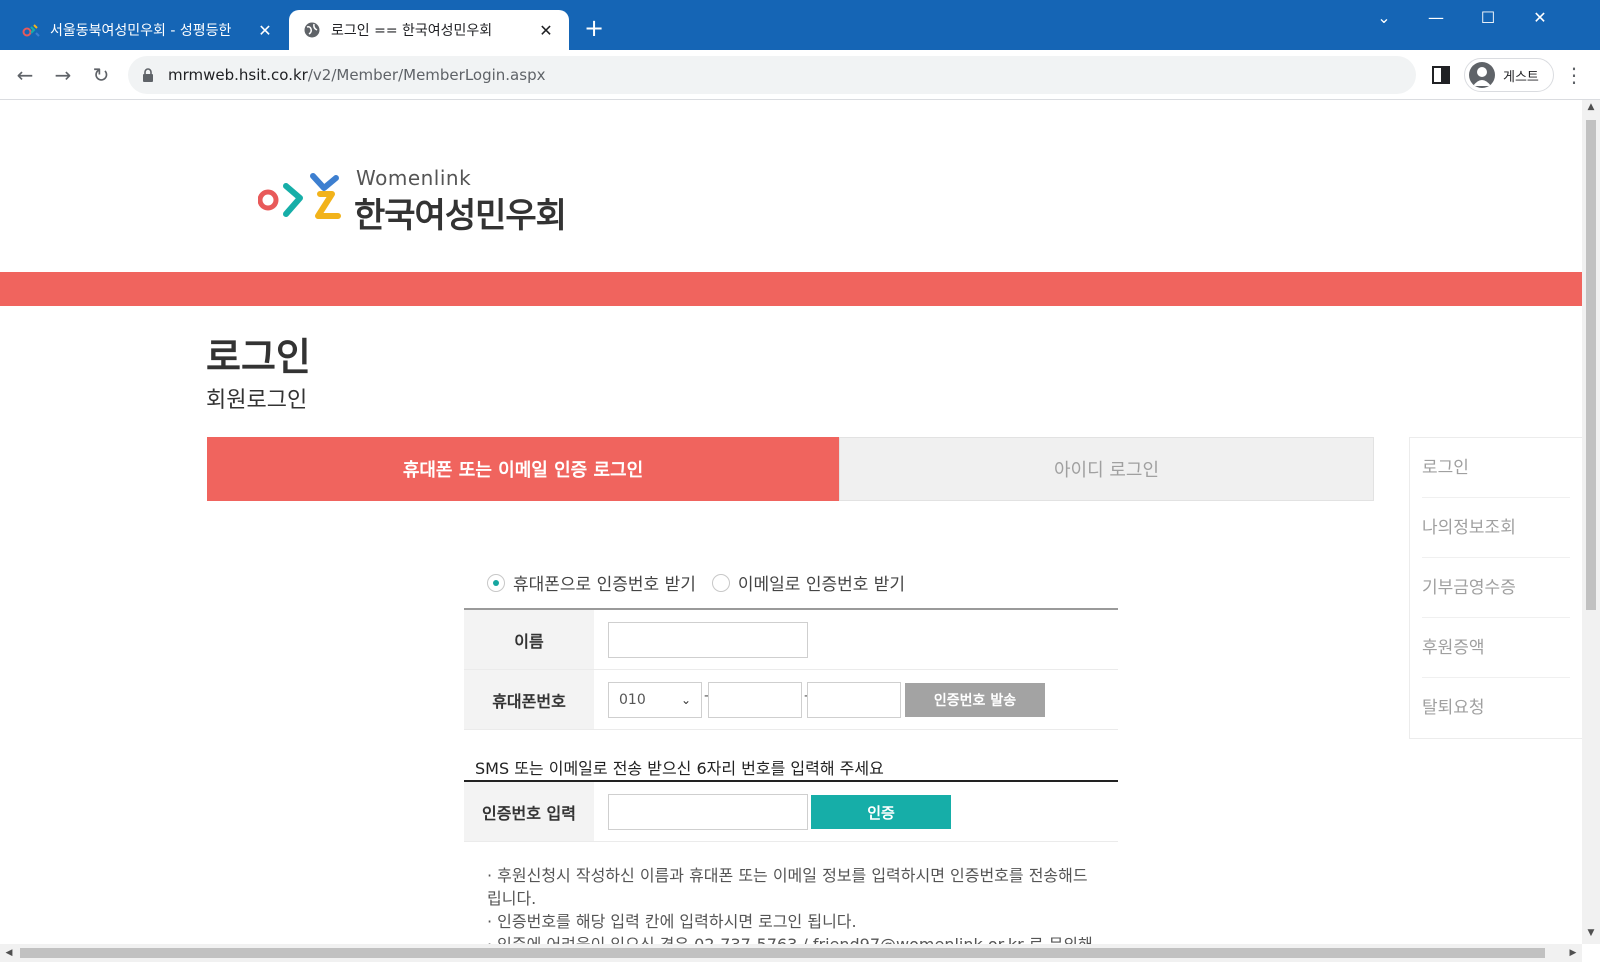  Describe the element at coordinates (1488, 18) in the screenshot. I see `maximize-icon: ☐` at that location.